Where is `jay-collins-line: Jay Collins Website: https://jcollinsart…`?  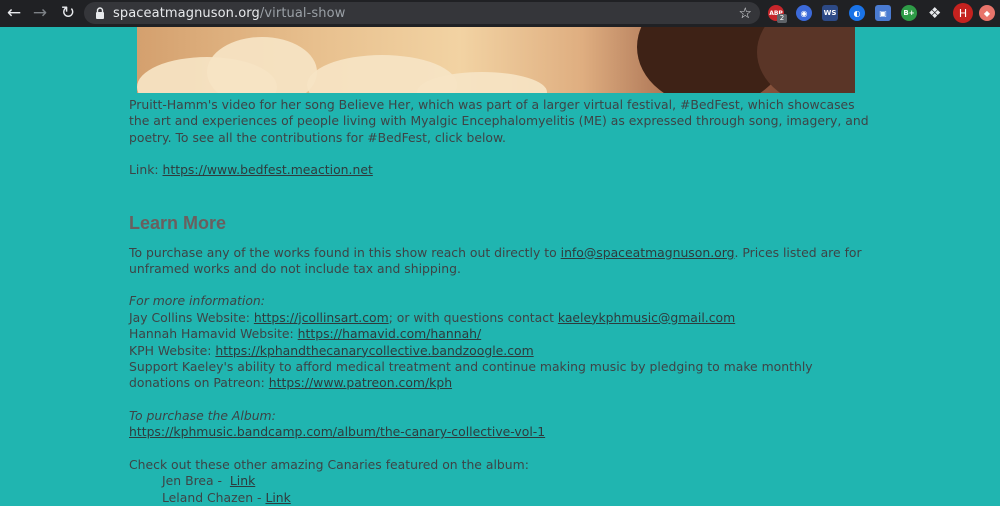 jay-collins-line: Jay Collins Website: https://jcollinsart… is located at coordinates (499, 318).